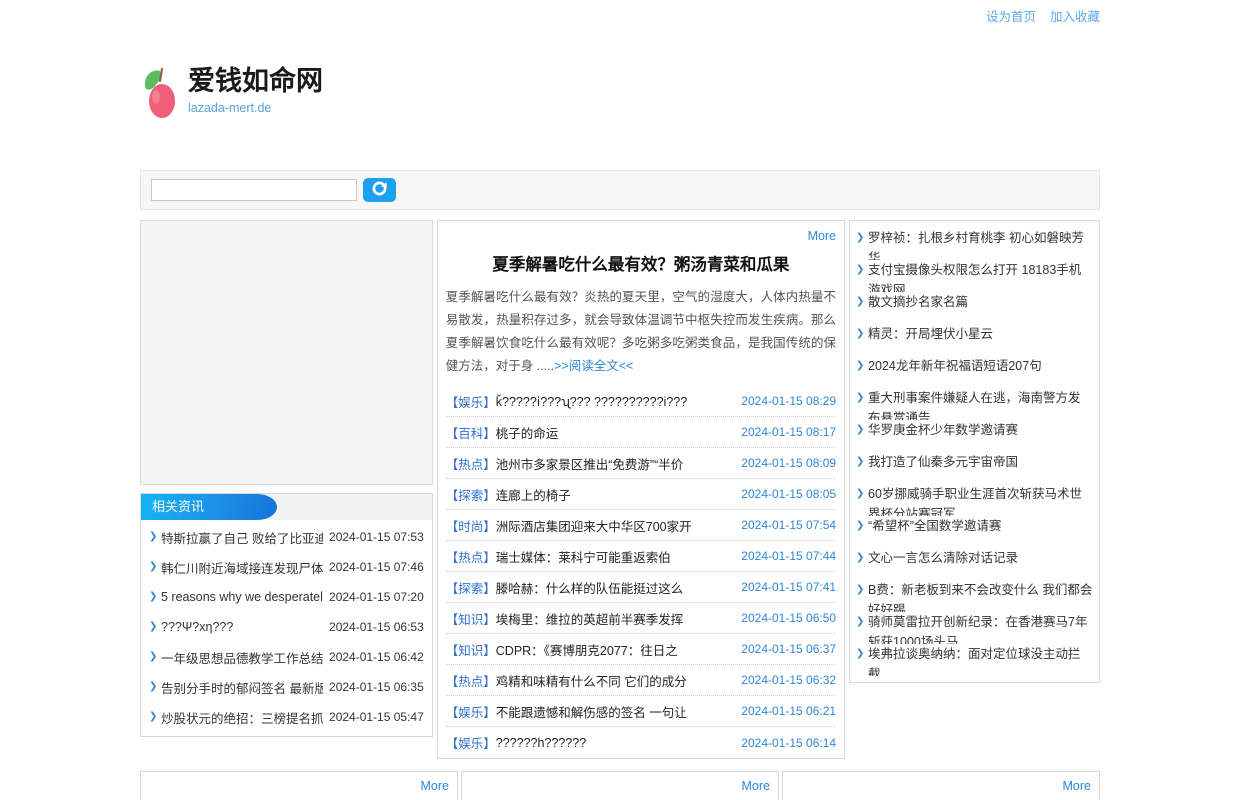  What do you see at coordinates (470, 433) in the screenshot?
I see `news-category: 【百科】` at bounding box center [470, 433].